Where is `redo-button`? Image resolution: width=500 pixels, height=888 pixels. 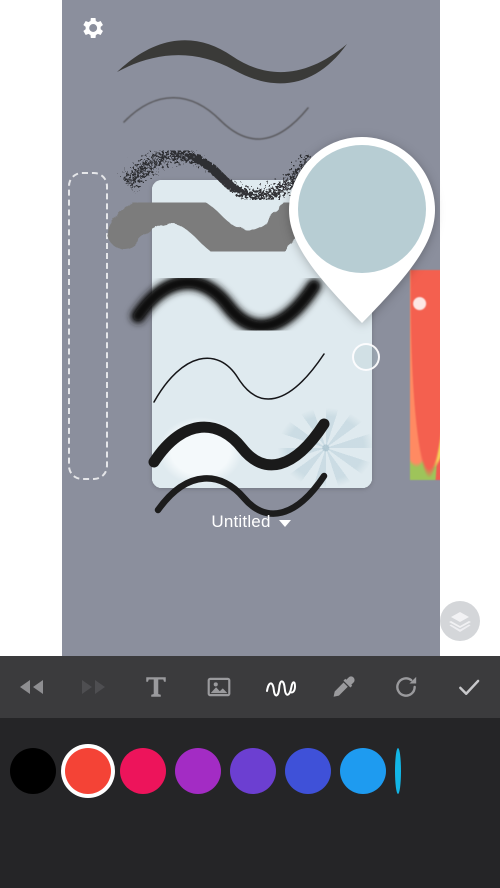 redo-button is located at coordinates (94, 687).